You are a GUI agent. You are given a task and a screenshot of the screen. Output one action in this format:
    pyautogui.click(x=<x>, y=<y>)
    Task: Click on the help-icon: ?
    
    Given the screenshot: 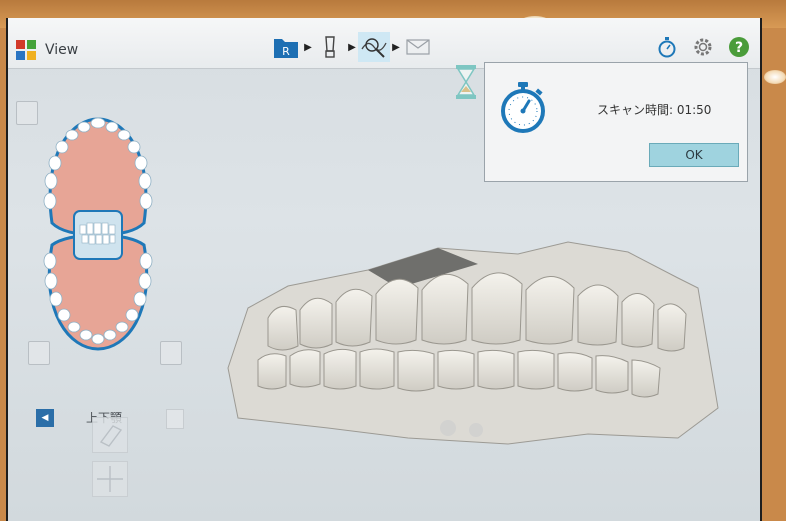 What is the action you would take?
    pyautogui.click(x=739, y=47)
    